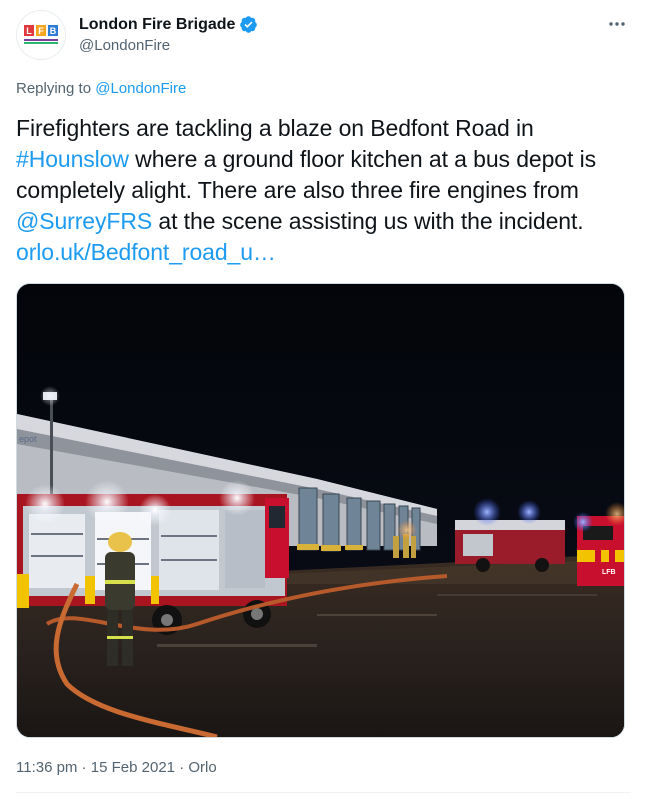 Image resolution: width=645 pixels, height=800 pixels. Describe the element at coordinates (72, 159) in the screenshot. I see `hashtag-link: #Hounslow` at that location.